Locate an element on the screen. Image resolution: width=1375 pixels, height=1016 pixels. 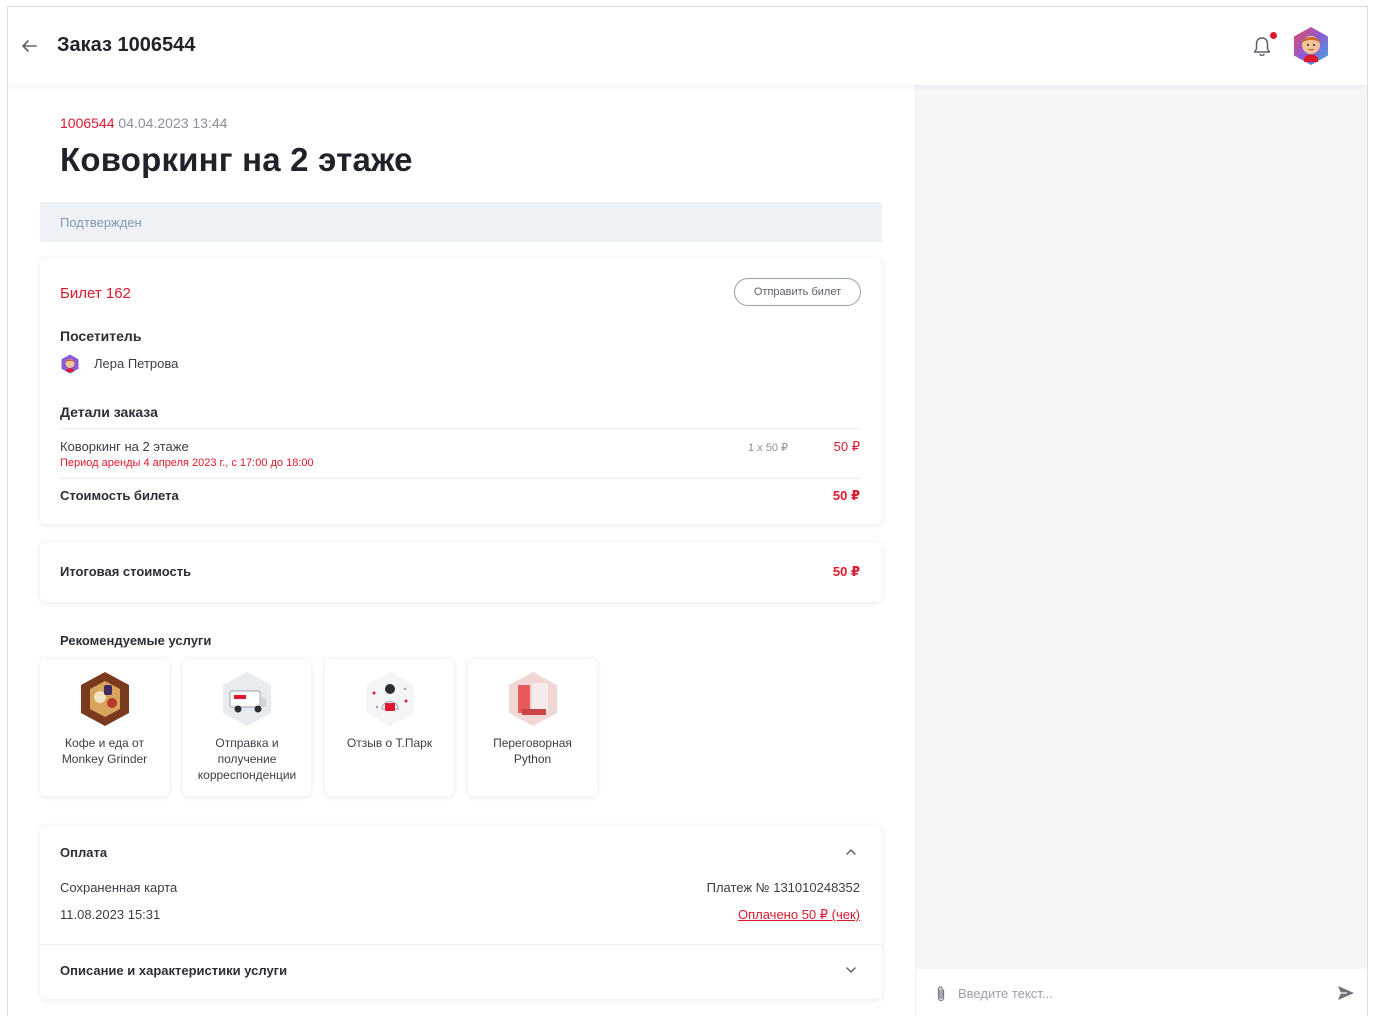
line-item-quantity: 1 x 50 ₽ is located at coordinates (768, 448).